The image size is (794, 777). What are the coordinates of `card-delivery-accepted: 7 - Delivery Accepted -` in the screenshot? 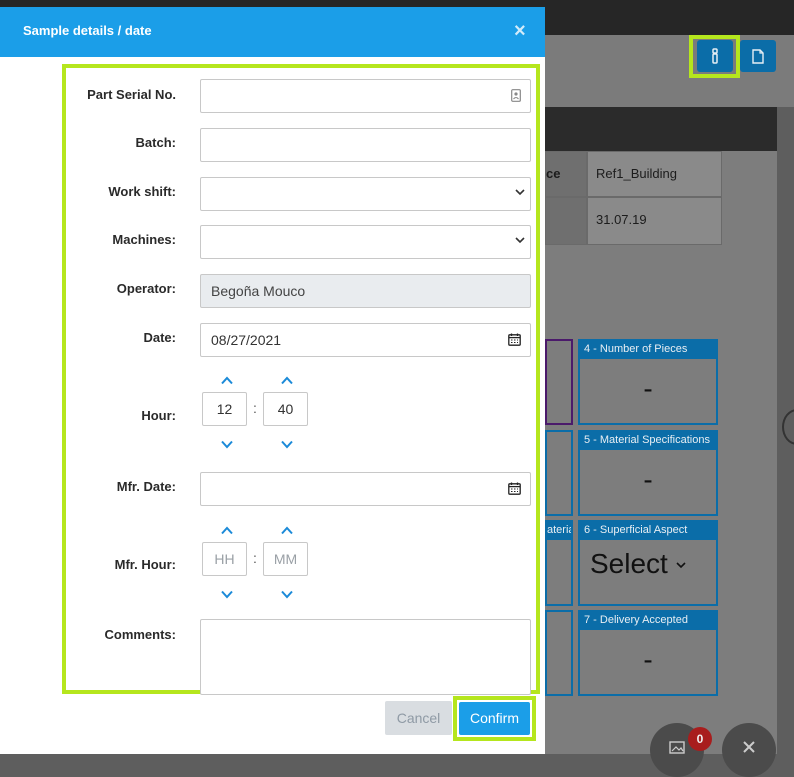 It's located at (648, 653).